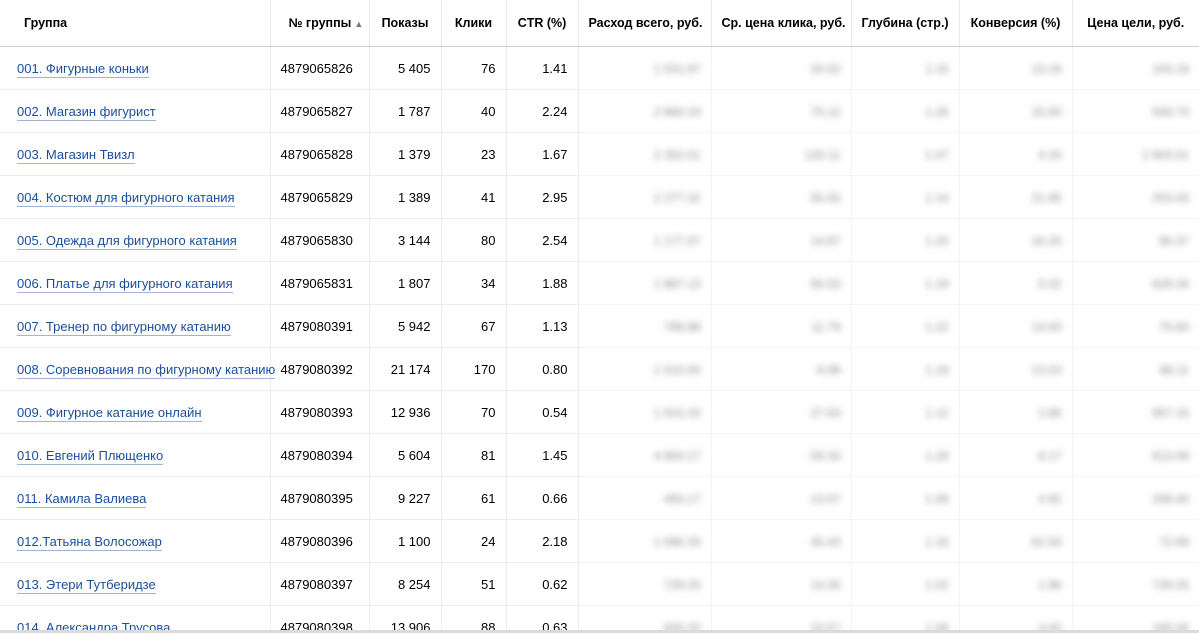 This screenshot has height=633, width=1199. Describe the element at coordinates (1170, 498) in the screenshot. I see `blurred-value: 208.40` at that location.